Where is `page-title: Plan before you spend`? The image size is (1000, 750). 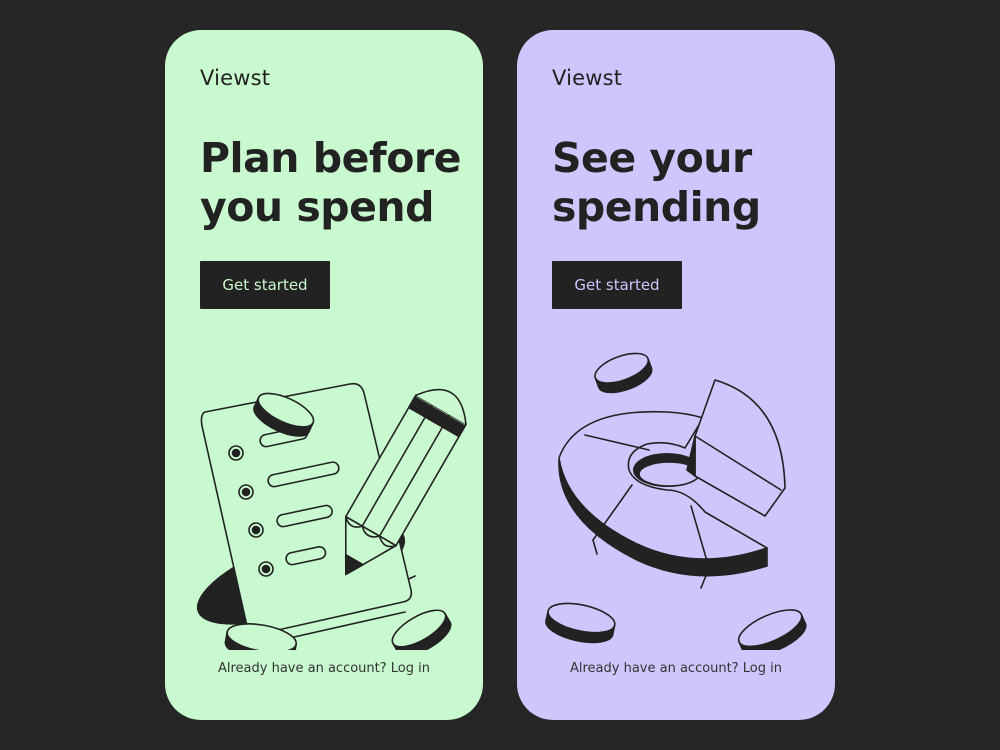 page-title: Plan before you spend is located at coordinates (335, 183).